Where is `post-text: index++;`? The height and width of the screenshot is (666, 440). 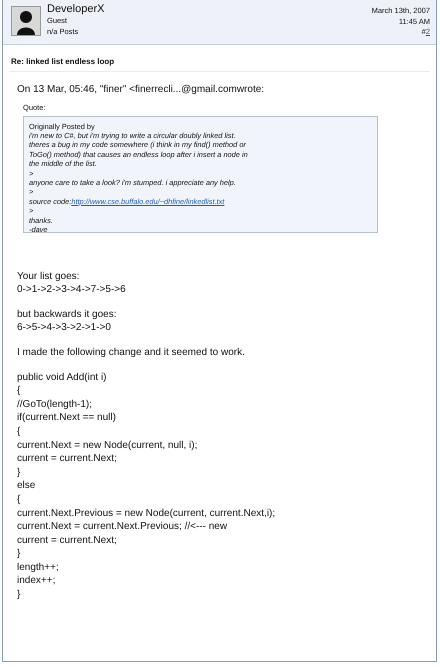 post-text: index++; is located at coordinates (36, 581).